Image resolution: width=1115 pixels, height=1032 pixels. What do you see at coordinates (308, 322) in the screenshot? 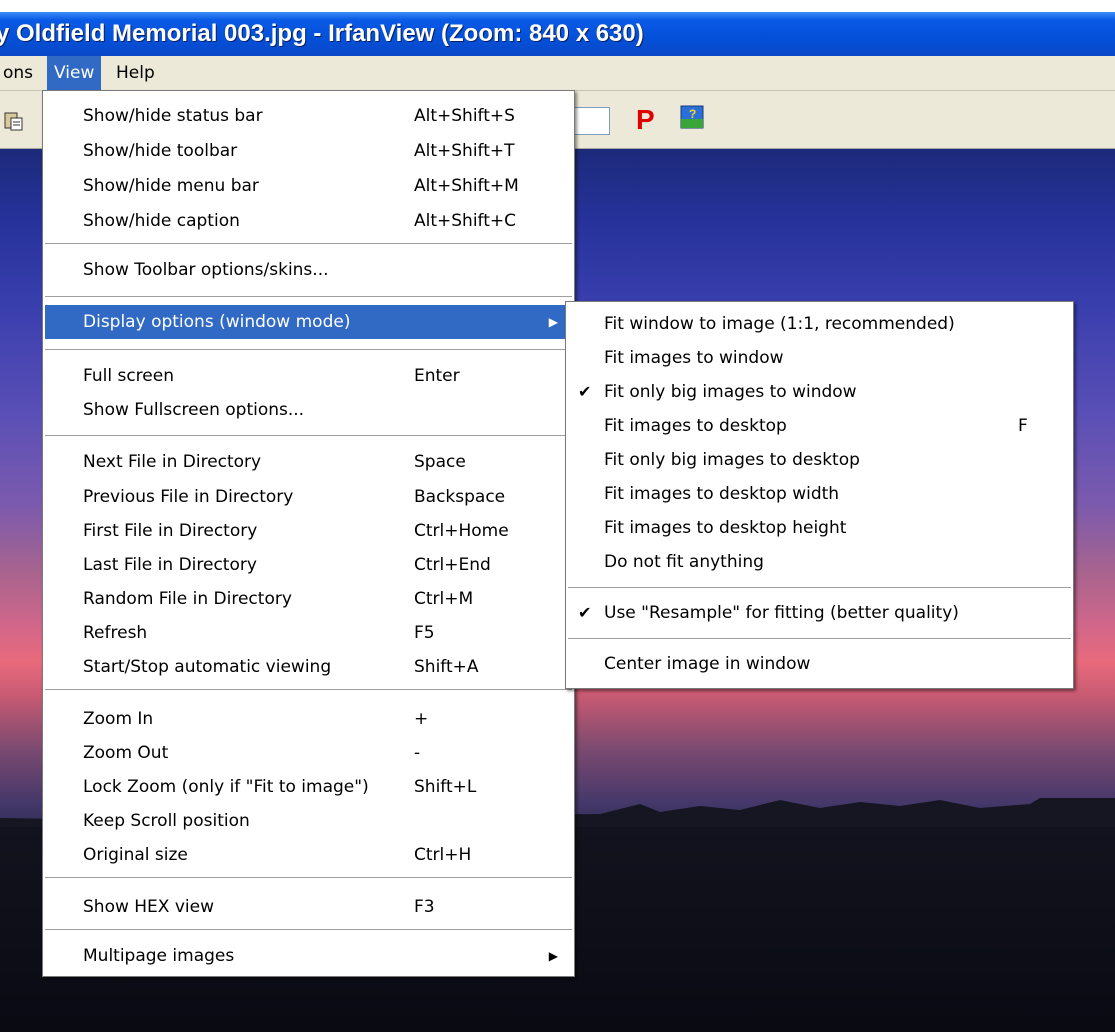
I see `menu-item-display-options: Display options (window mode) ▶` at bounding box center [308, 322].